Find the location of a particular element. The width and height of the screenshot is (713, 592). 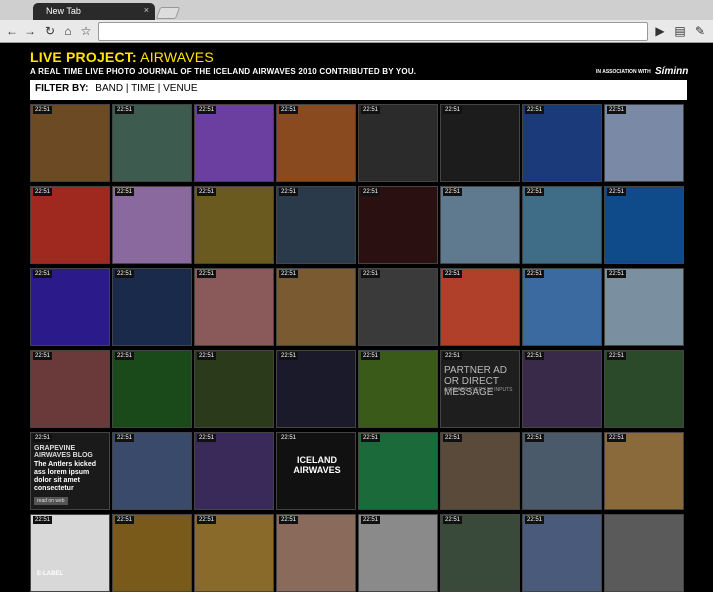

page-menu-icon: ▤ is located at coordinates (680, 31).